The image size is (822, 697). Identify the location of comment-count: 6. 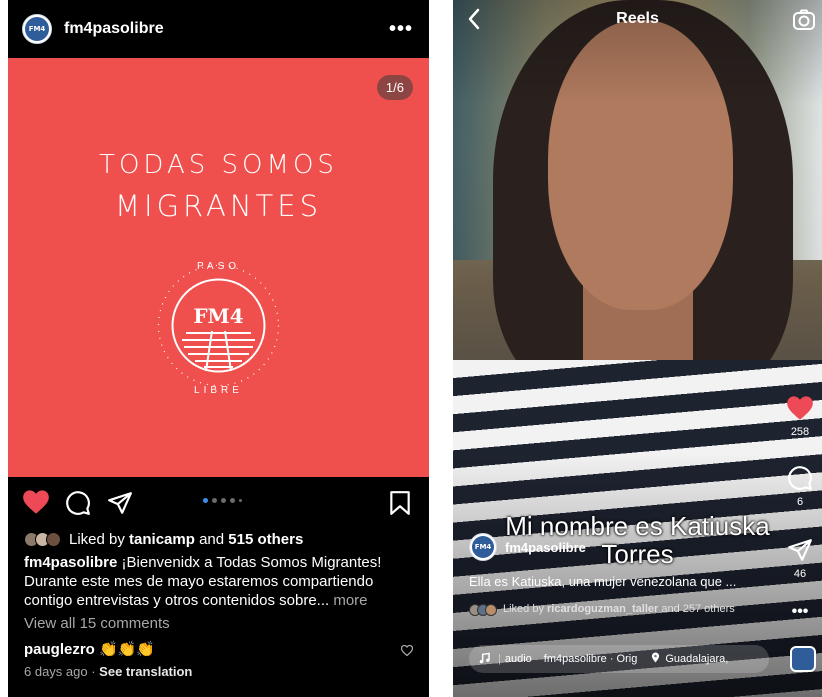
(800, 502).